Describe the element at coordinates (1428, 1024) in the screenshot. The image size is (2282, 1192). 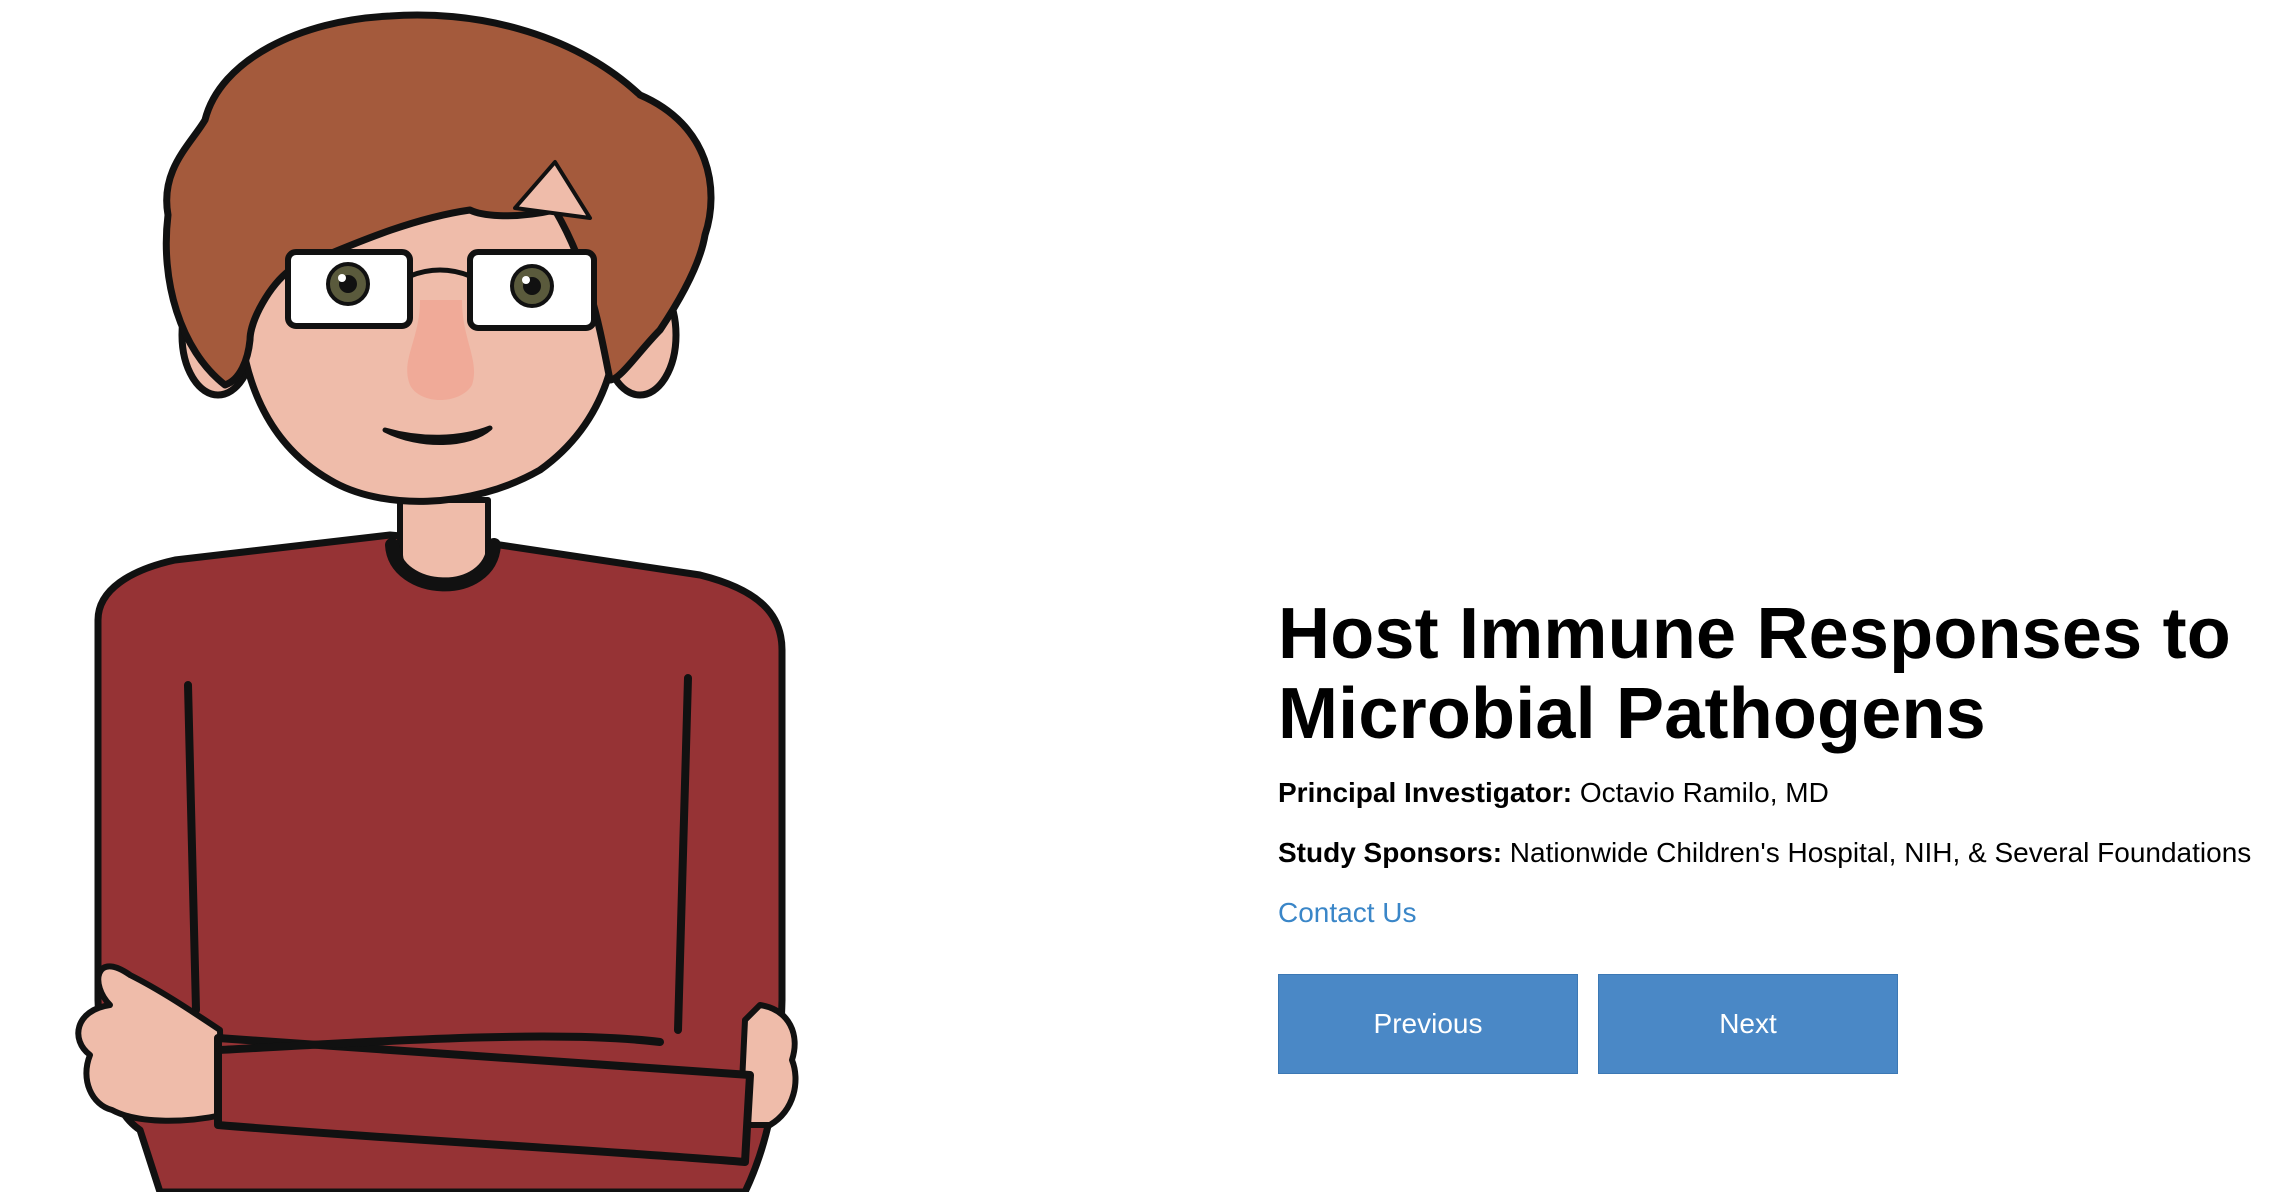
I see `previous-button: Previous` at that location.